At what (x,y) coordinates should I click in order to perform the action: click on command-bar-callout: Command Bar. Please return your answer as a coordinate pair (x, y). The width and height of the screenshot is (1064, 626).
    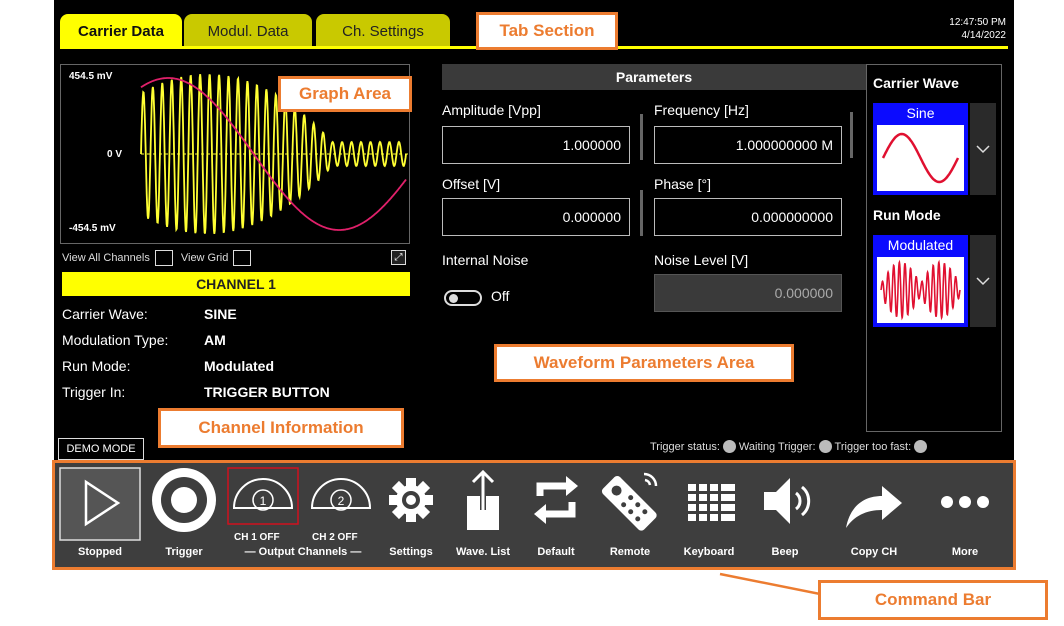
    Looking at the image, I should click on (933, 600).